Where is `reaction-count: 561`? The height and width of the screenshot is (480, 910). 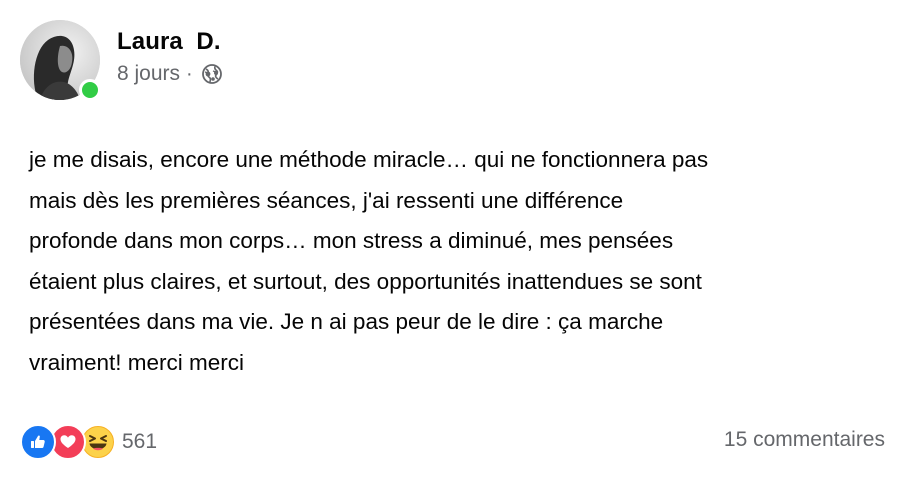
reaction-count: 561 is located at coordinates (139, 442).